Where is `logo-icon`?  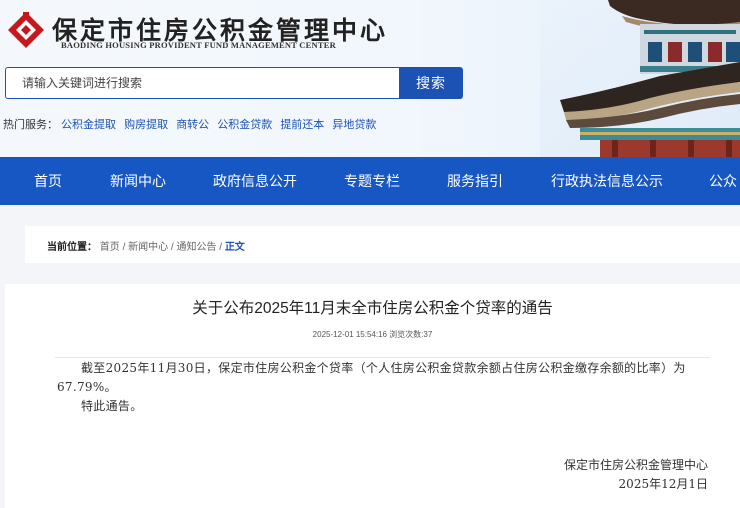
logo-icon is located at coordinates (26, 30).